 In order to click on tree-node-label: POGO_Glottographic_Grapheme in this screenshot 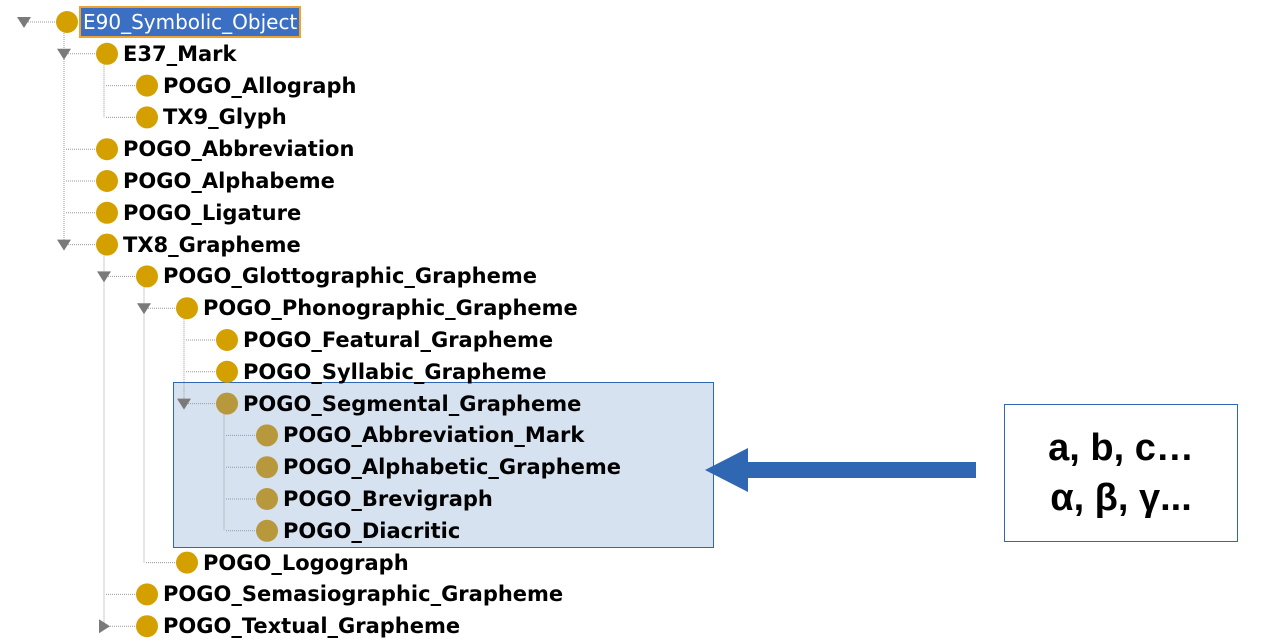, I will do `click(350, 276)`.